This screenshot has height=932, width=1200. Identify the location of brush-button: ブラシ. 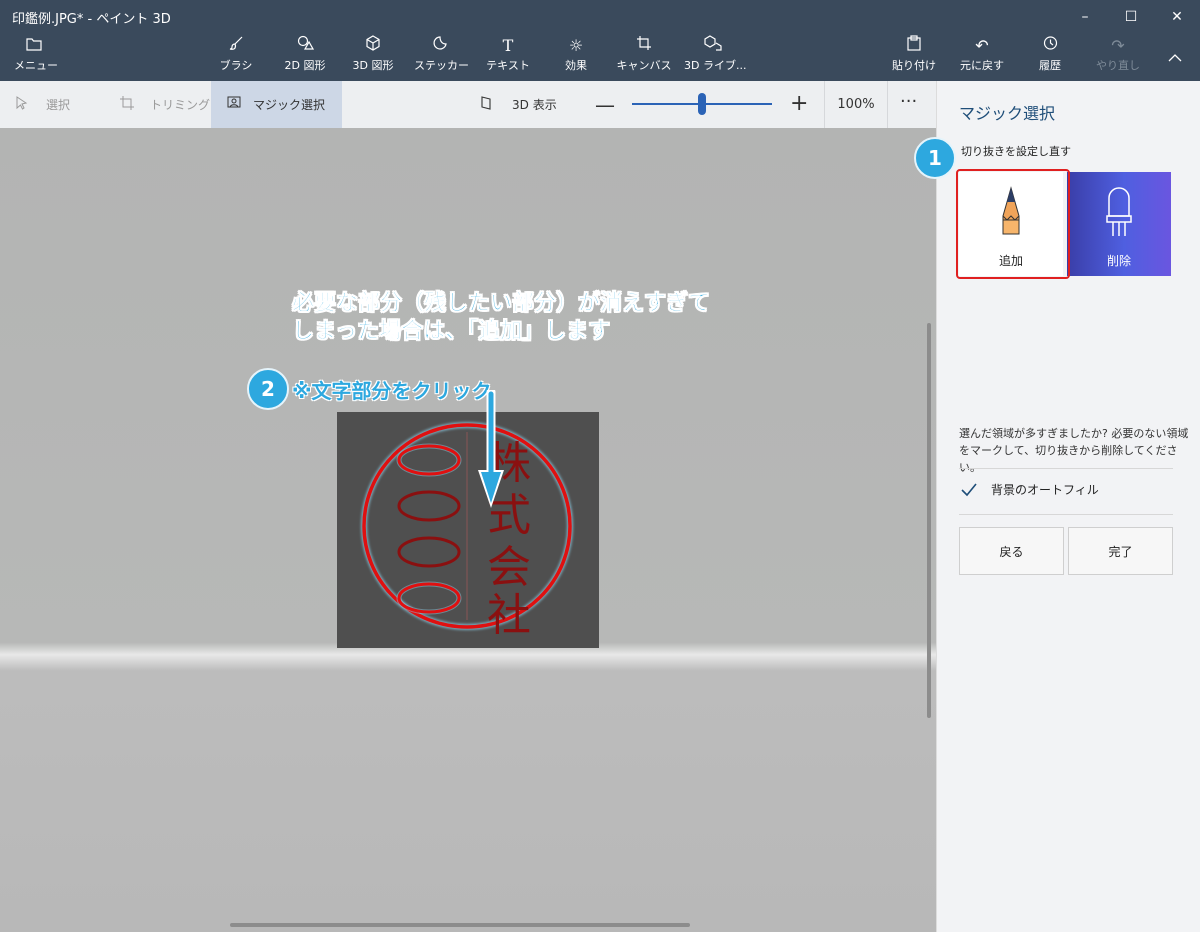
(236, 57).